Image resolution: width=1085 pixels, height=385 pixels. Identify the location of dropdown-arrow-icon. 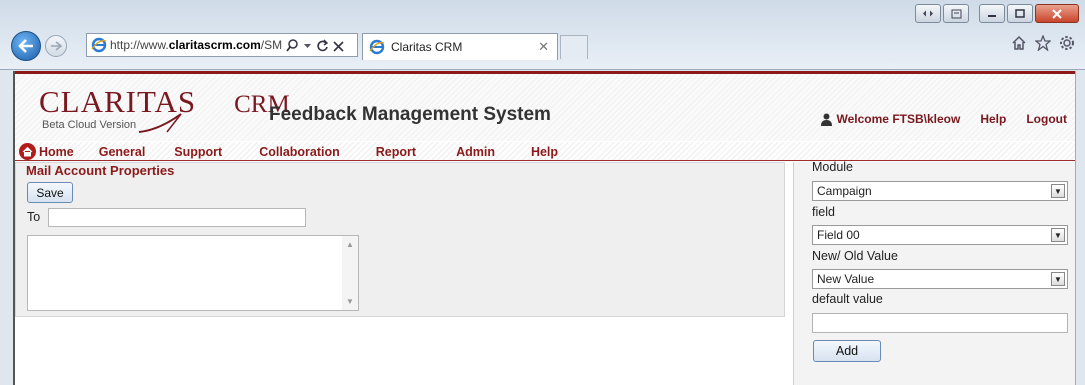
(307, 45).